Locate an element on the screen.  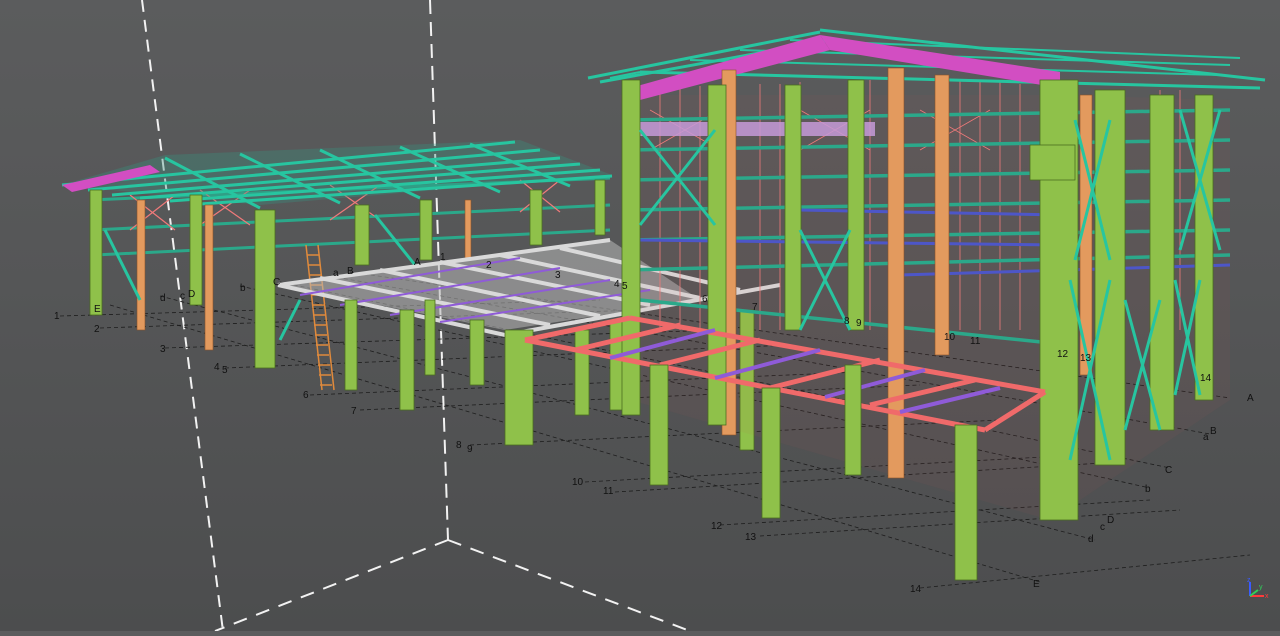
access-ladder is located at coordinates (320, 317).